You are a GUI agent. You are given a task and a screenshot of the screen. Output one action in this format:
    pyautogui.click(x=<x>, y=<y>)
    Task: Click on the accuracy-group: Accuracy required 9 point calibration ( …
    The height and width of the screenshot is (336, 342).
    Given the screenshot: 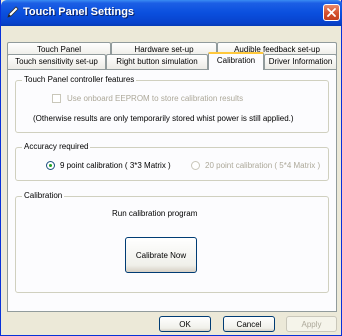 What is the action you would take?
    pyautogui.click(x=172, y=161)
    